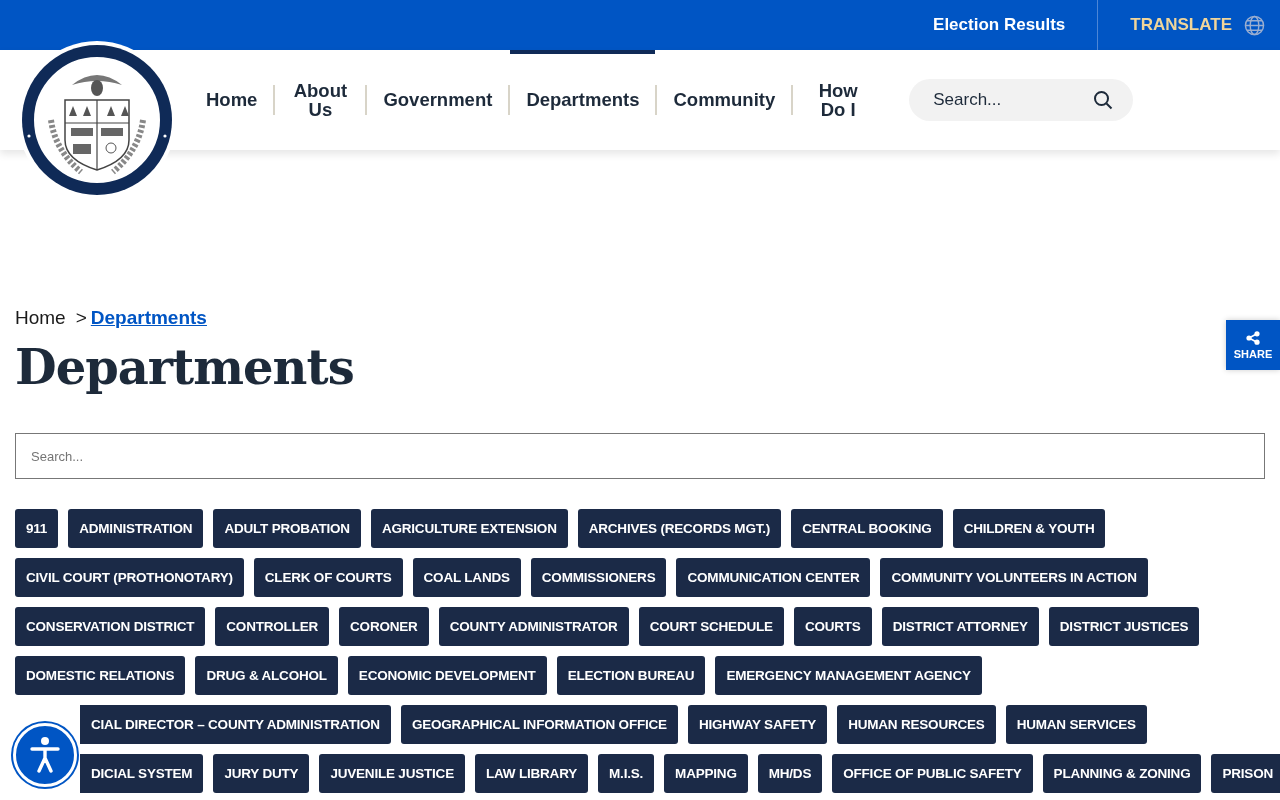 The image size is (1280, 800). I want to click on department-tag: CIAL DIRECTOR – COUNTY ADMINISTRATION, so click(235, 724).